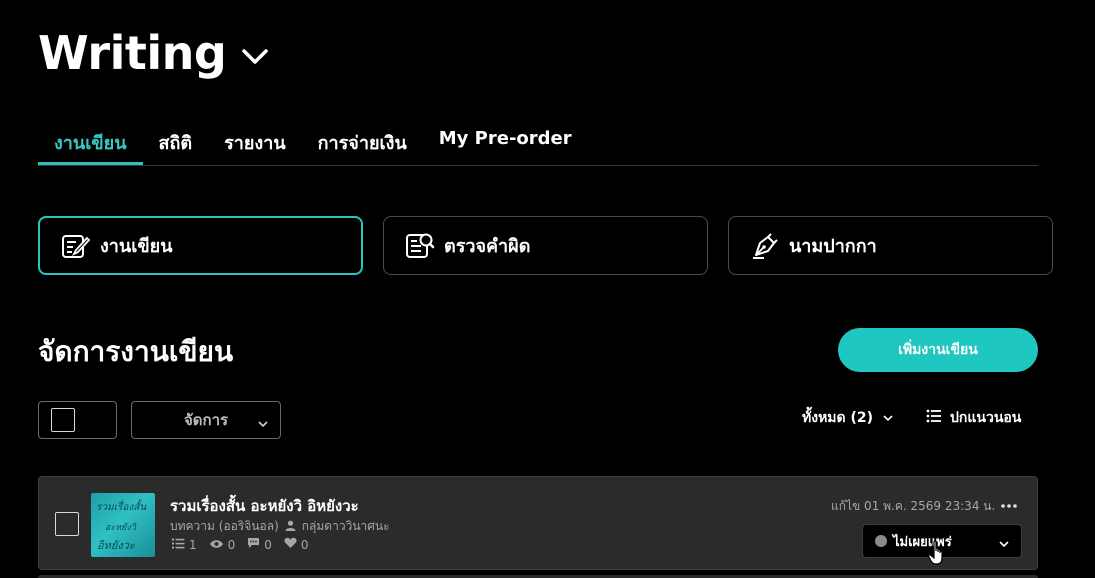  I want to click on tab-statistics: สถิติ, so click(176, 143).